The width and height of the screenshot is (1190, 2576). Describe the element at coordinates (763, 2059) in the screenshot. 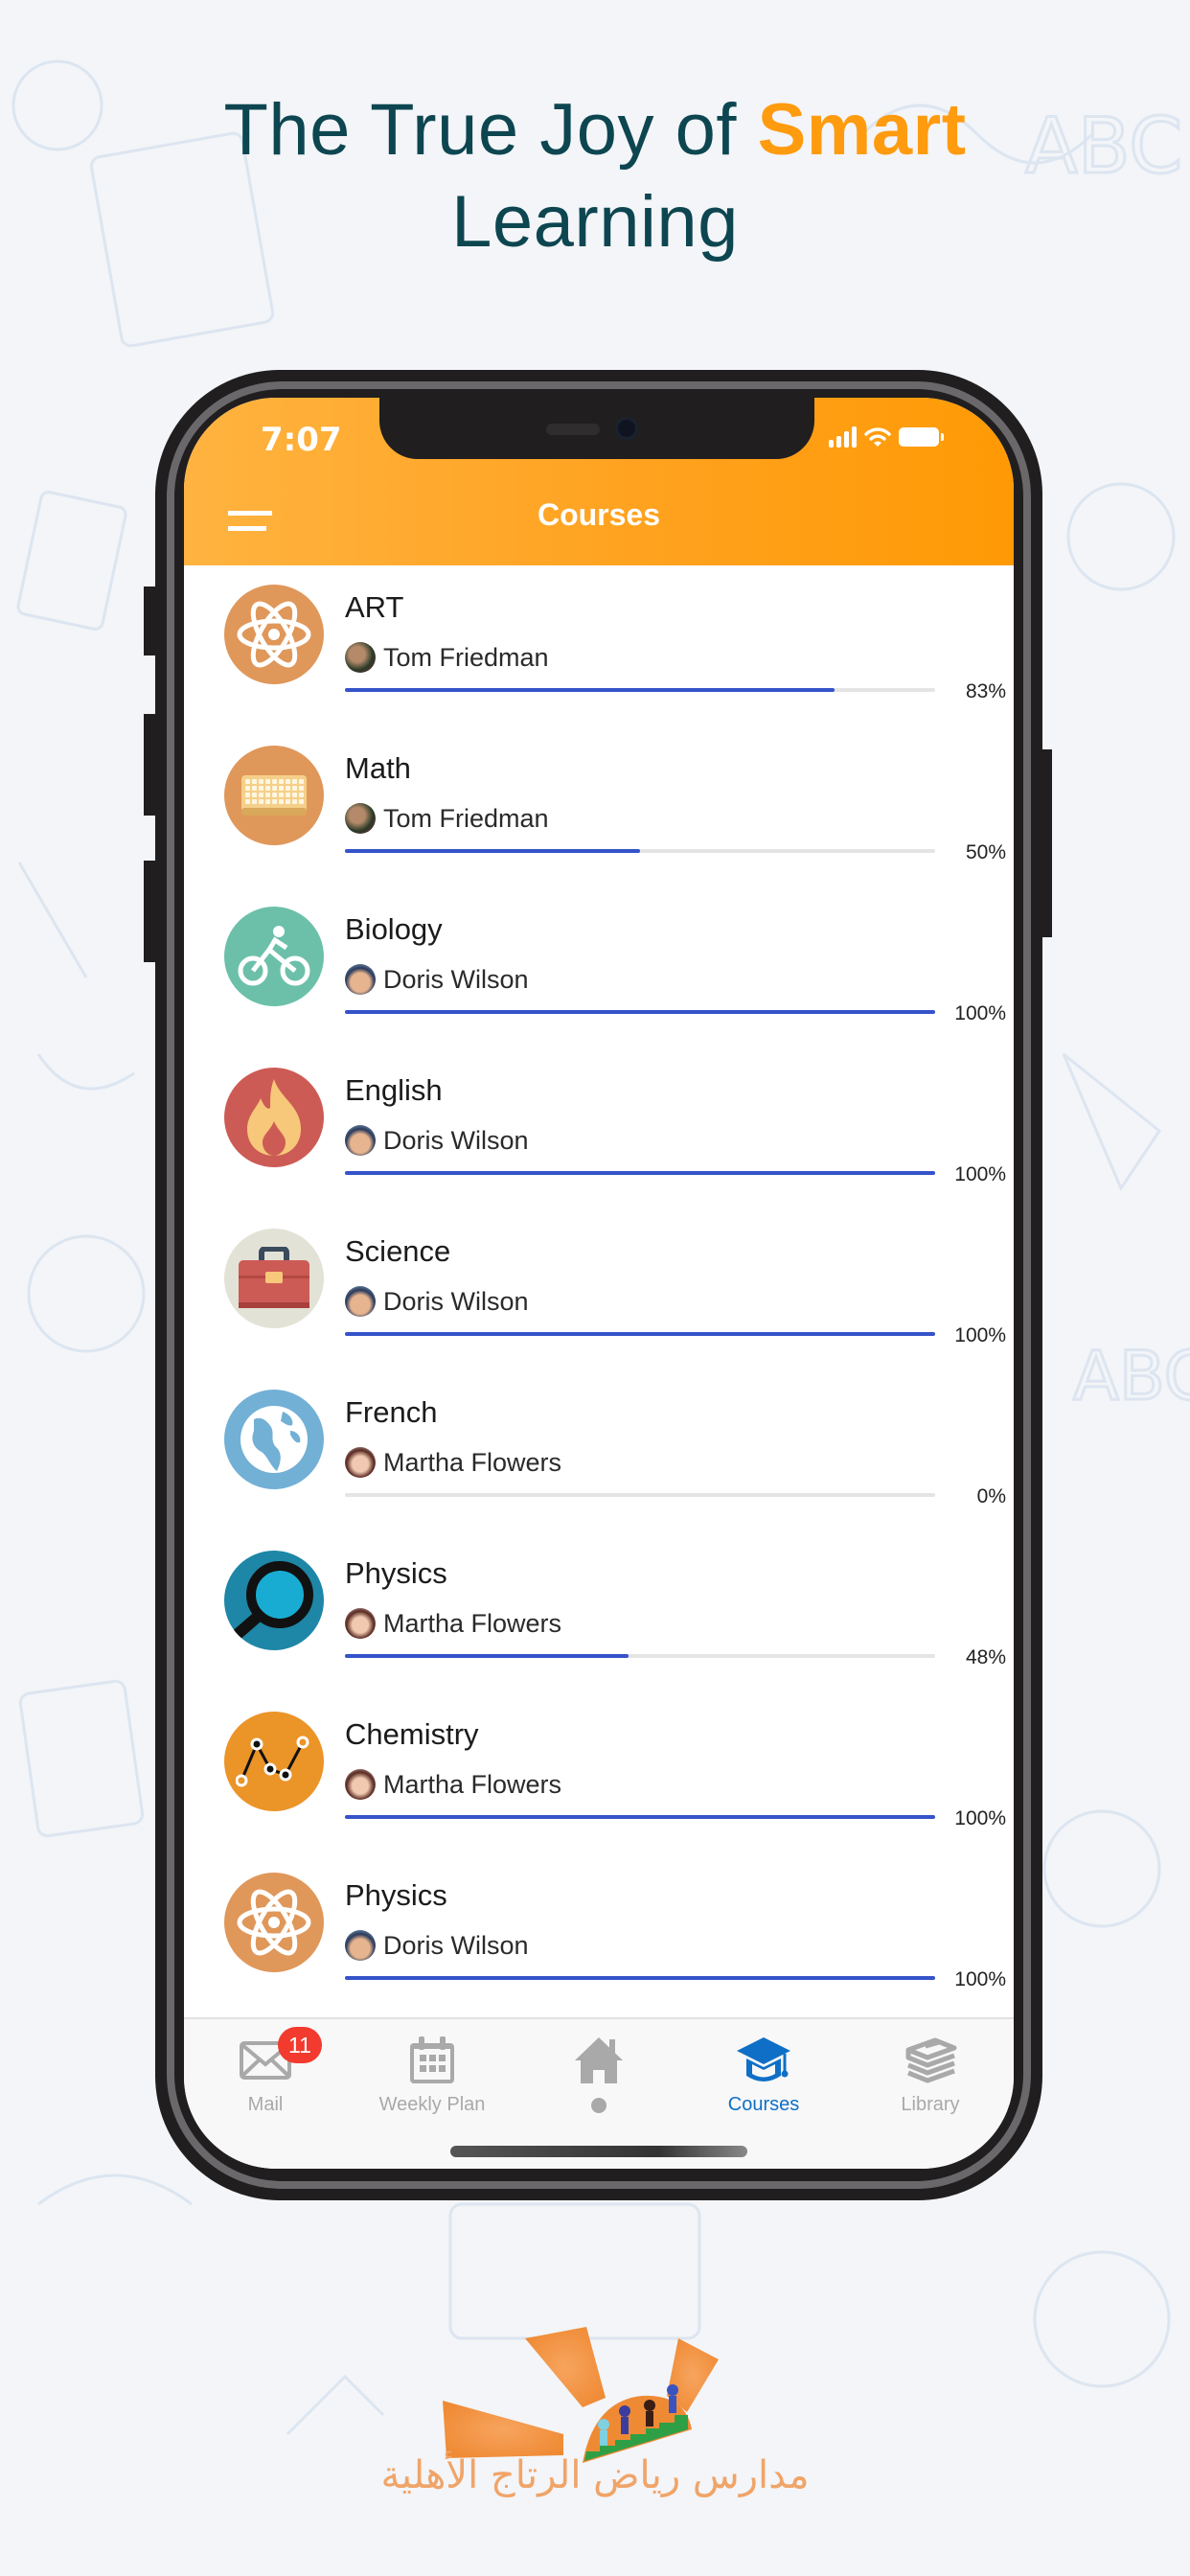

I see `graduation-cap-icon` at that location.